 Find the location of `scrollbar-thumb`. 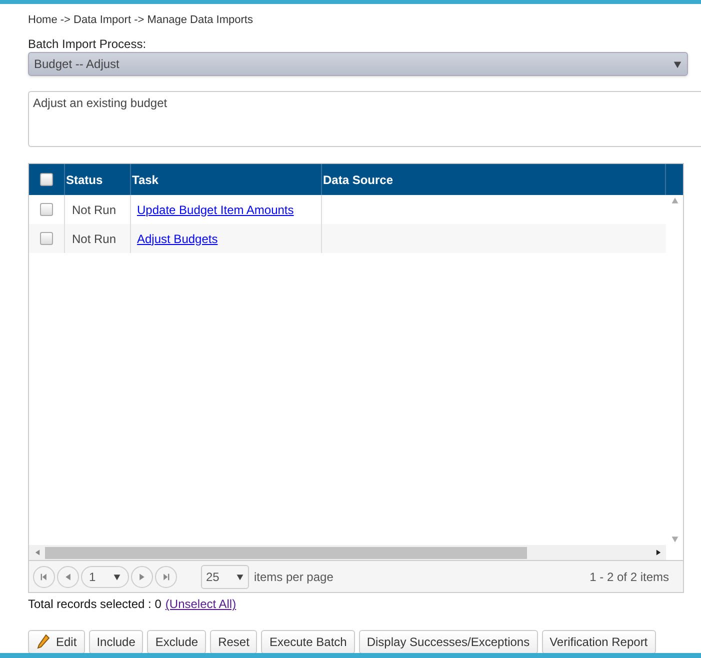

scrollbar-thumb is located at coordinates (286, 552).